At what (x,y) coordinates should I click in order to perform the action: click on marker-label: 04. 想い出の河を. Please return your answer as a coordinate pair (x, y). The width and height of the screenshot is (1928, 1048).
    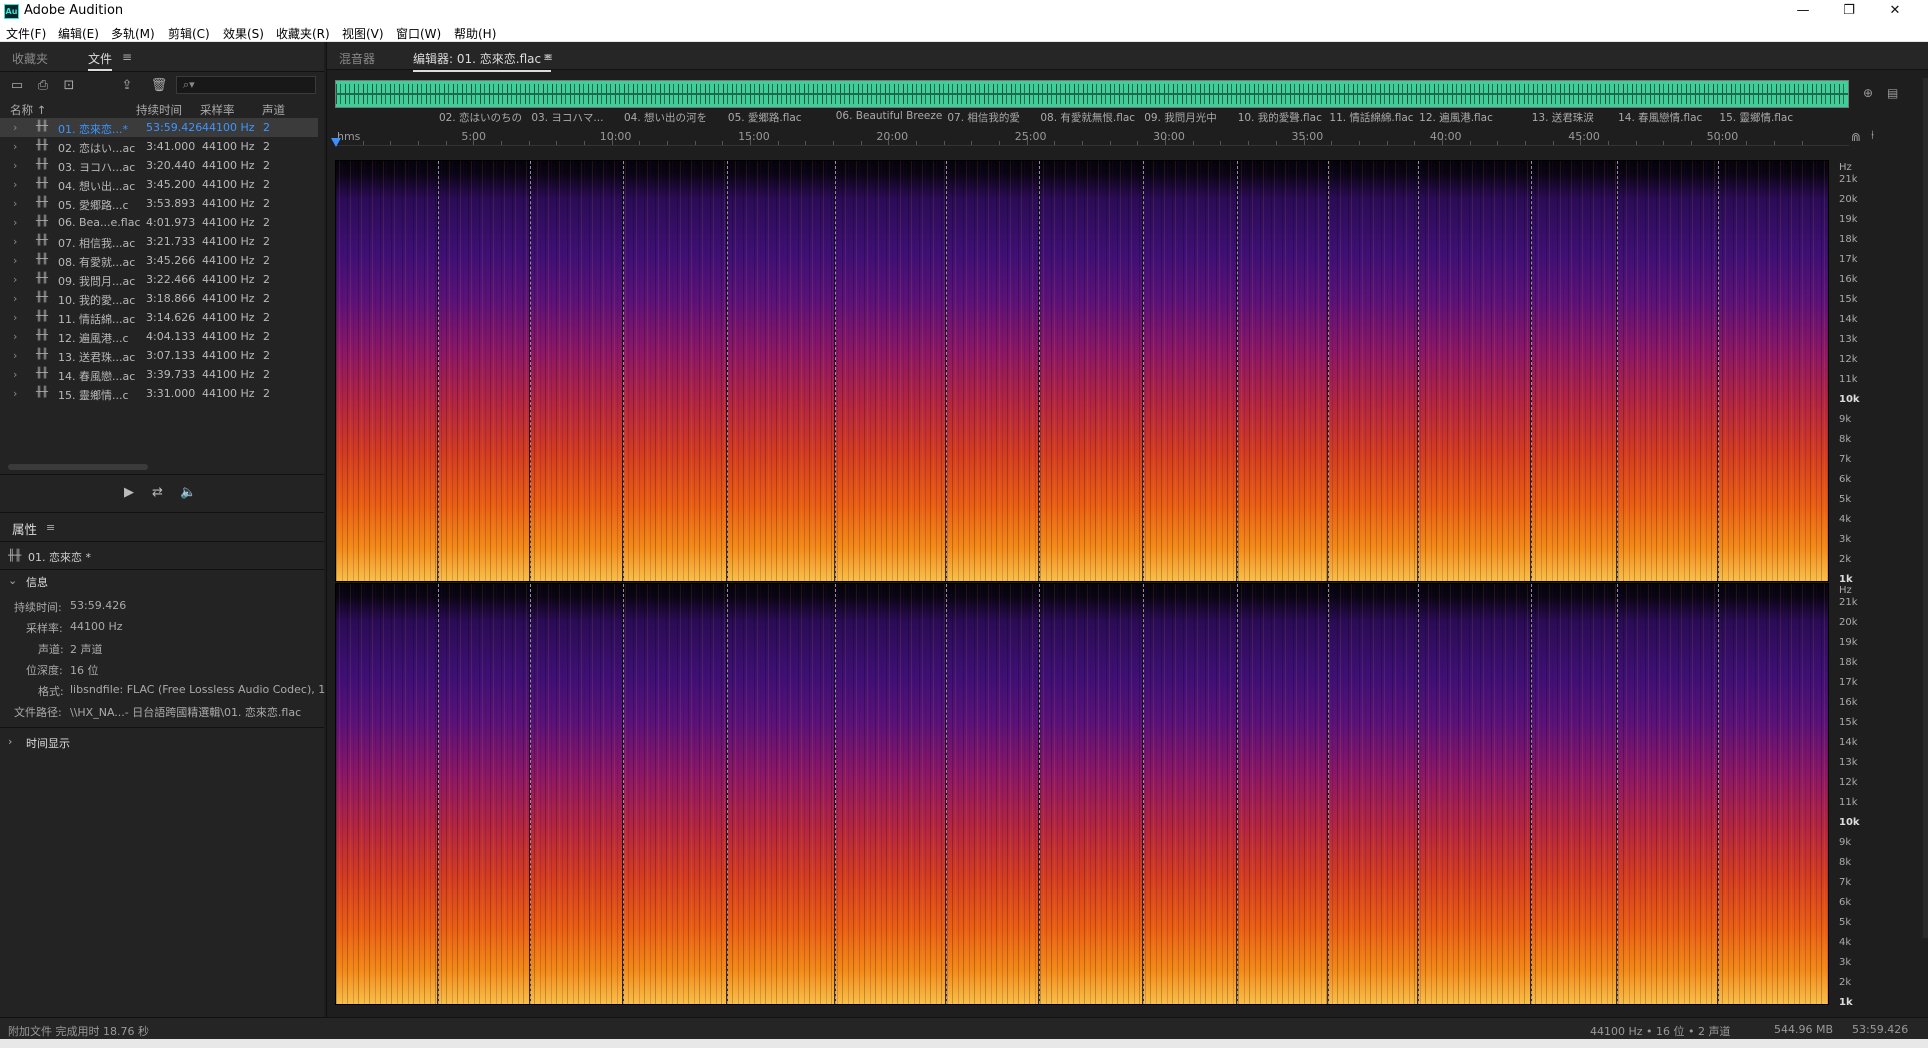
    Looking at the image, I should click on (664, 117).